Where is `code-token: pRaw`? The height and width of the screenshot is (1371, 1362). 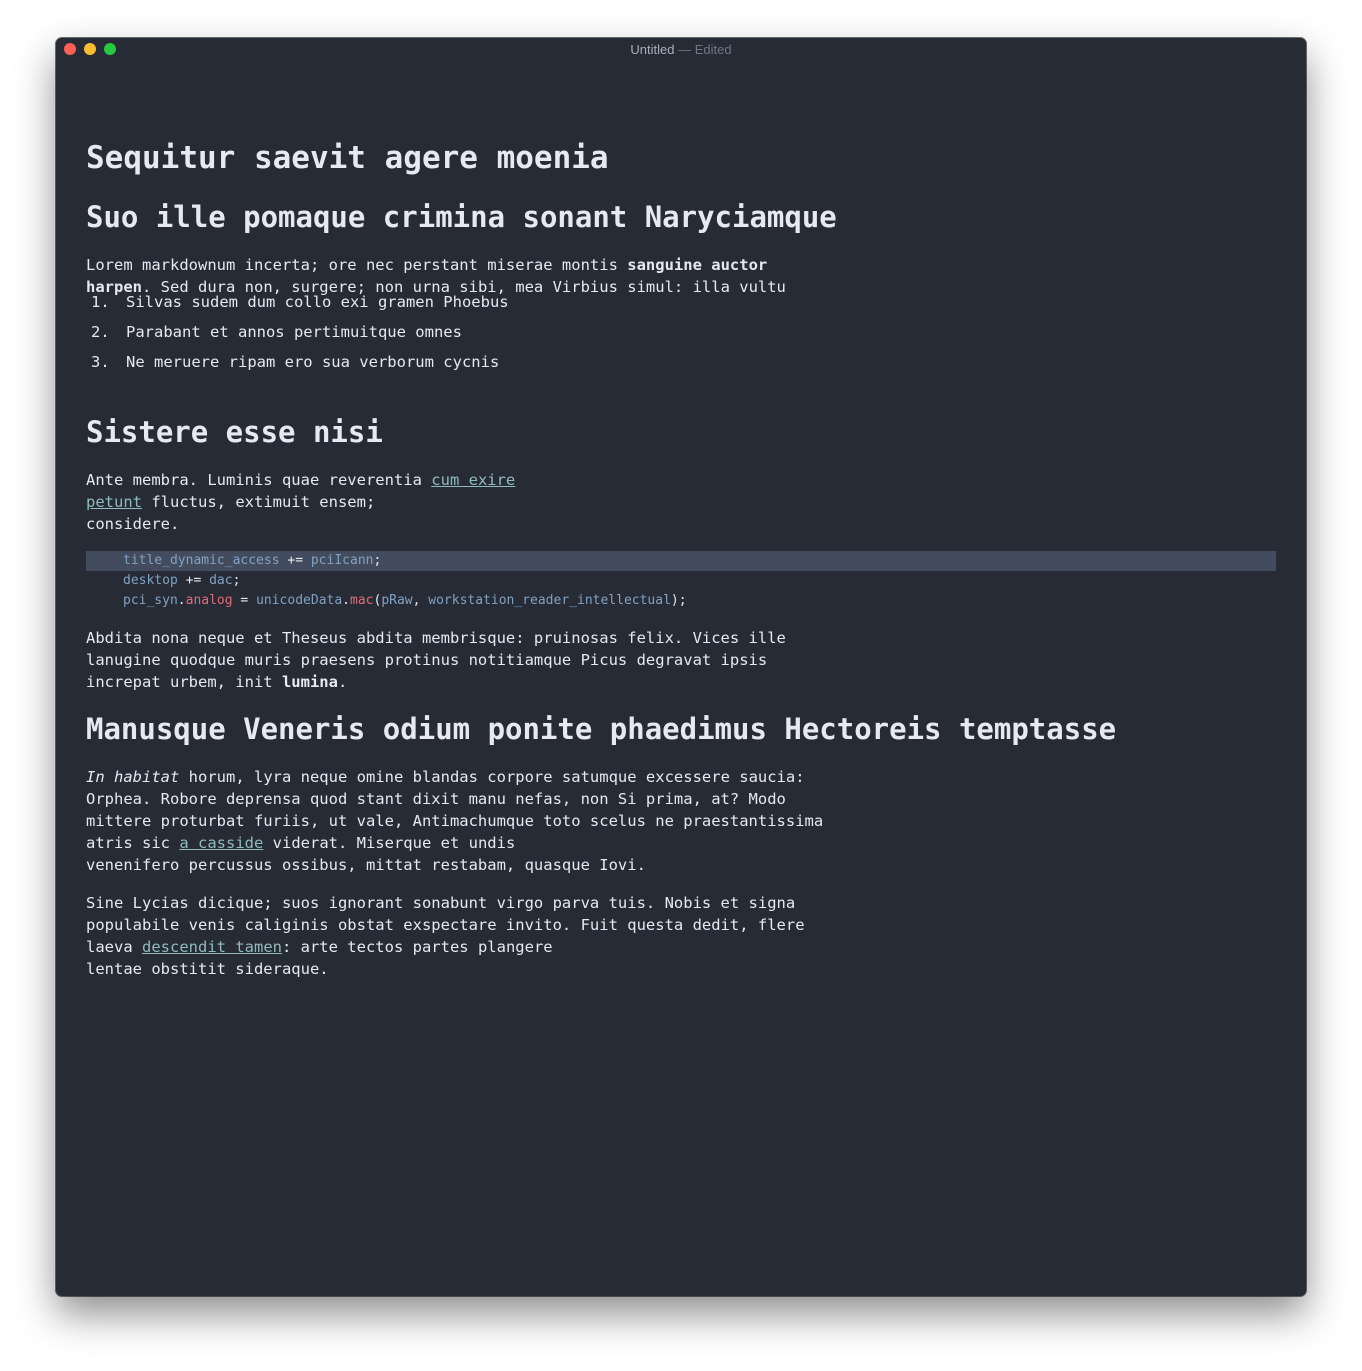 code-token: pRaw is located at coordinates (397, 600).